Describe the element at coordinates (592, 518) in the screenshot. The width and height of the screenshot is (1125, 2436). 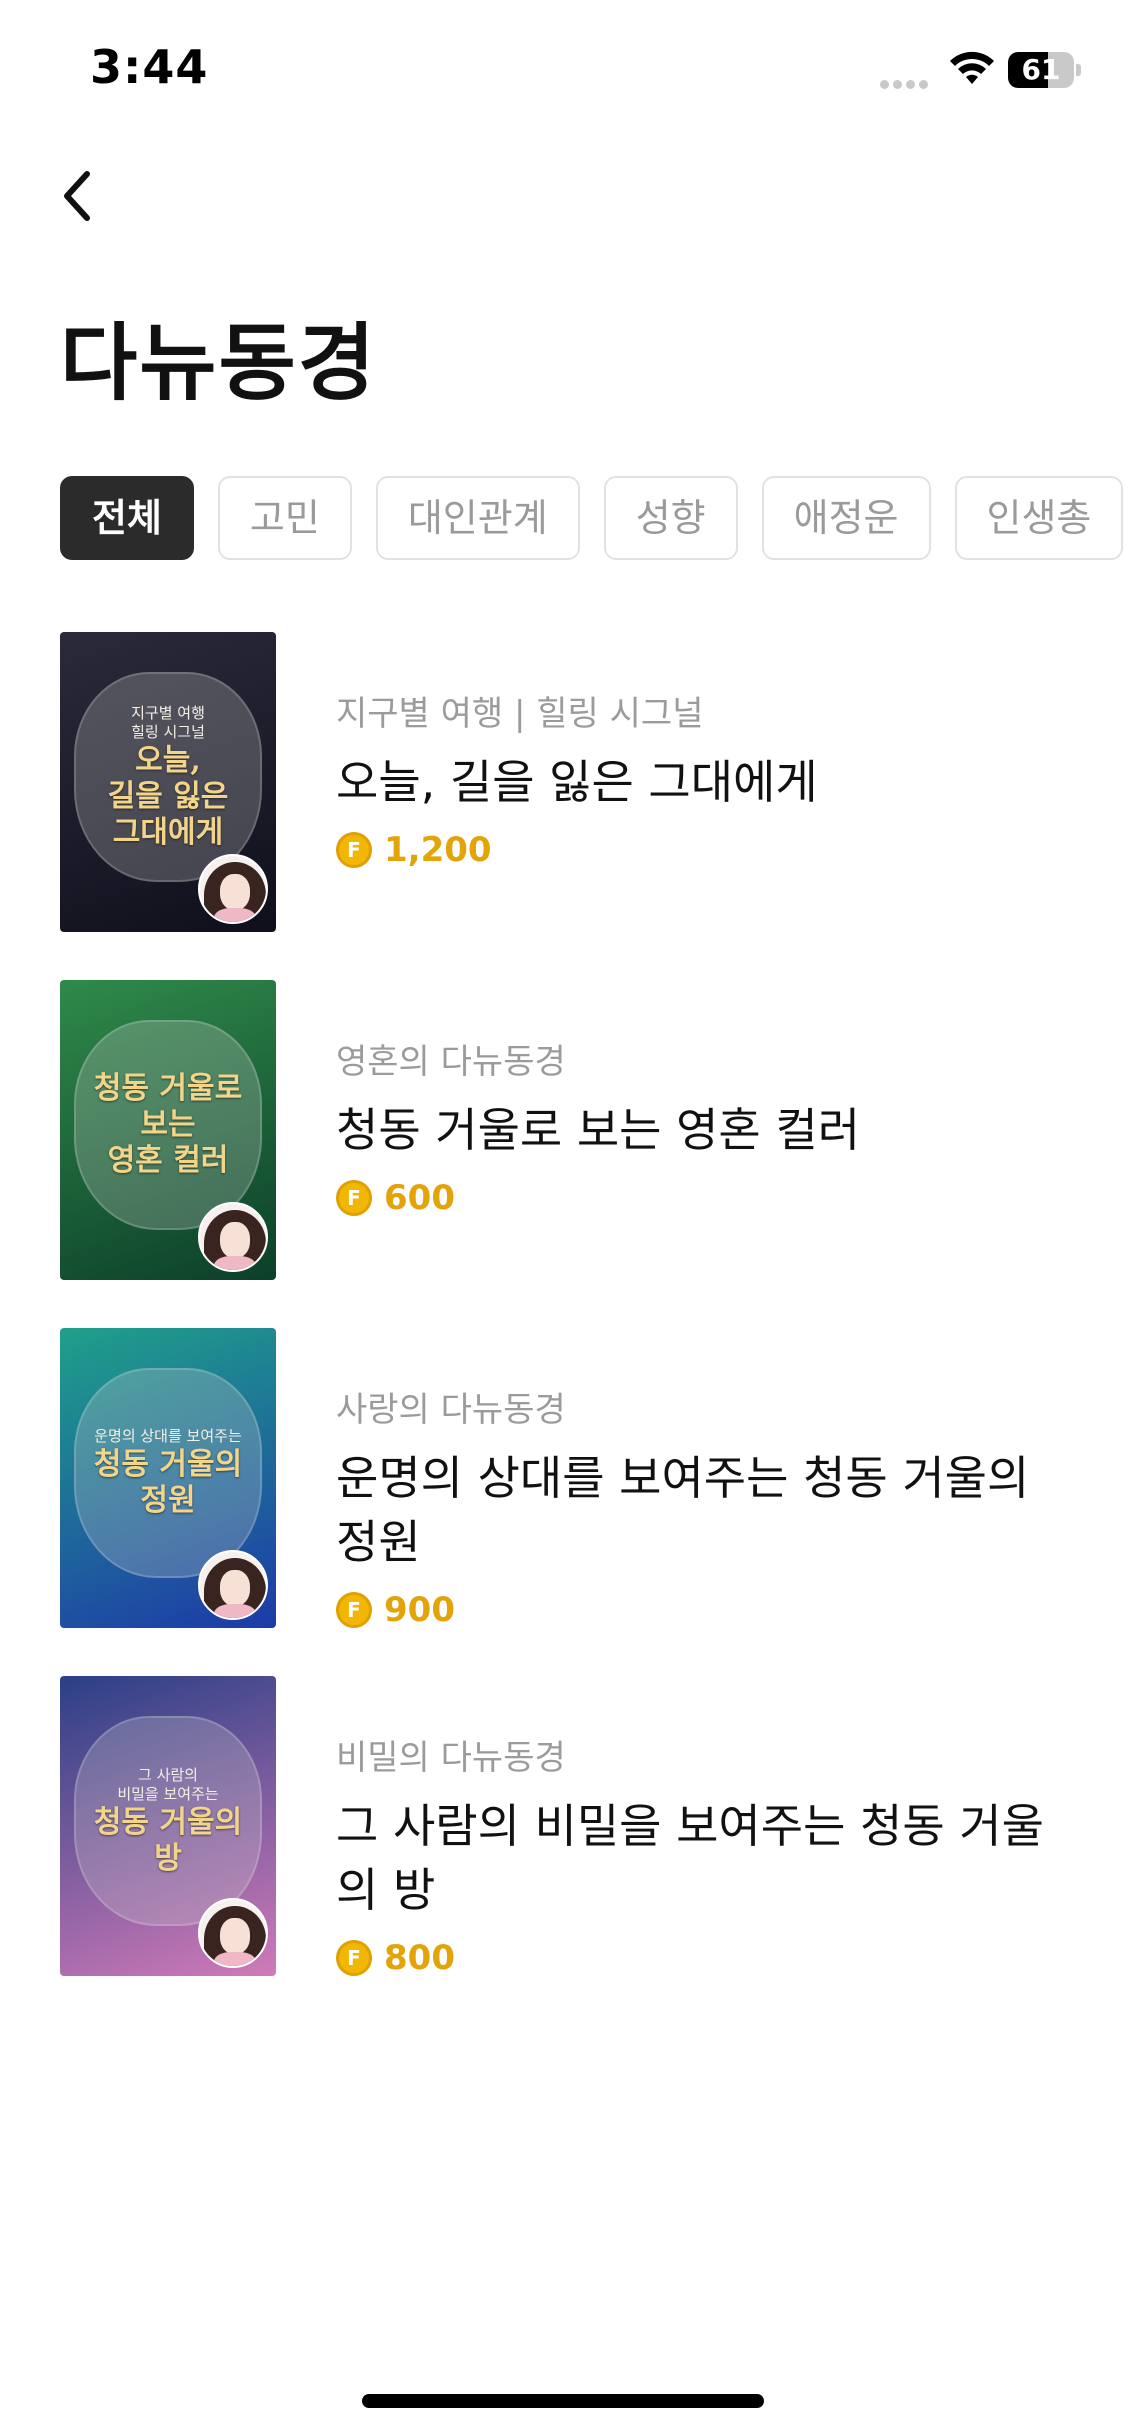
I see `category-tabs: 전체 고민 대인관계 성향 애정운 인생총` at that location.